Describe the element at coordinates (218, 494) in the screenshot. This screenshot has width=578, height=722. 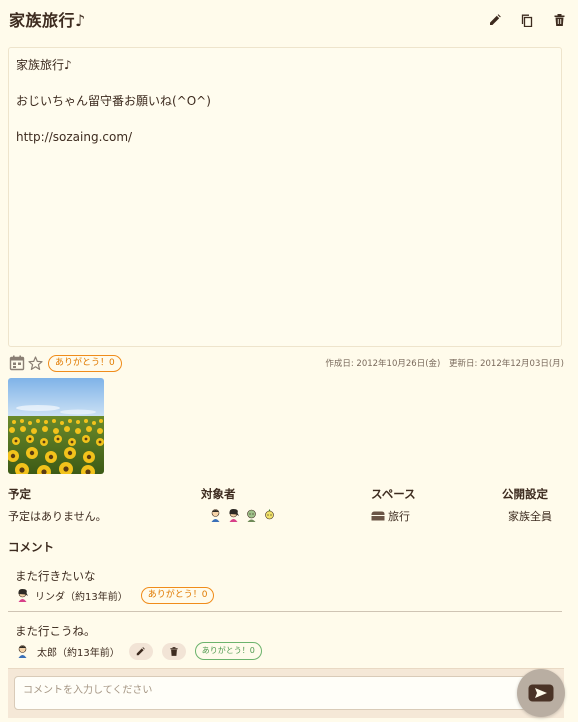
I see `target-label: 対象者` at that location.